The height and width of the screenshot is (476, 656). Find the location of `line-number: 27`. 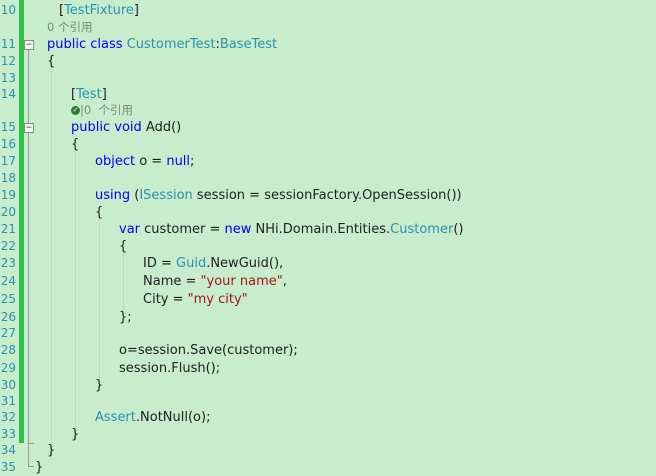

line-number: 27 is located at coordinates (8, 333).